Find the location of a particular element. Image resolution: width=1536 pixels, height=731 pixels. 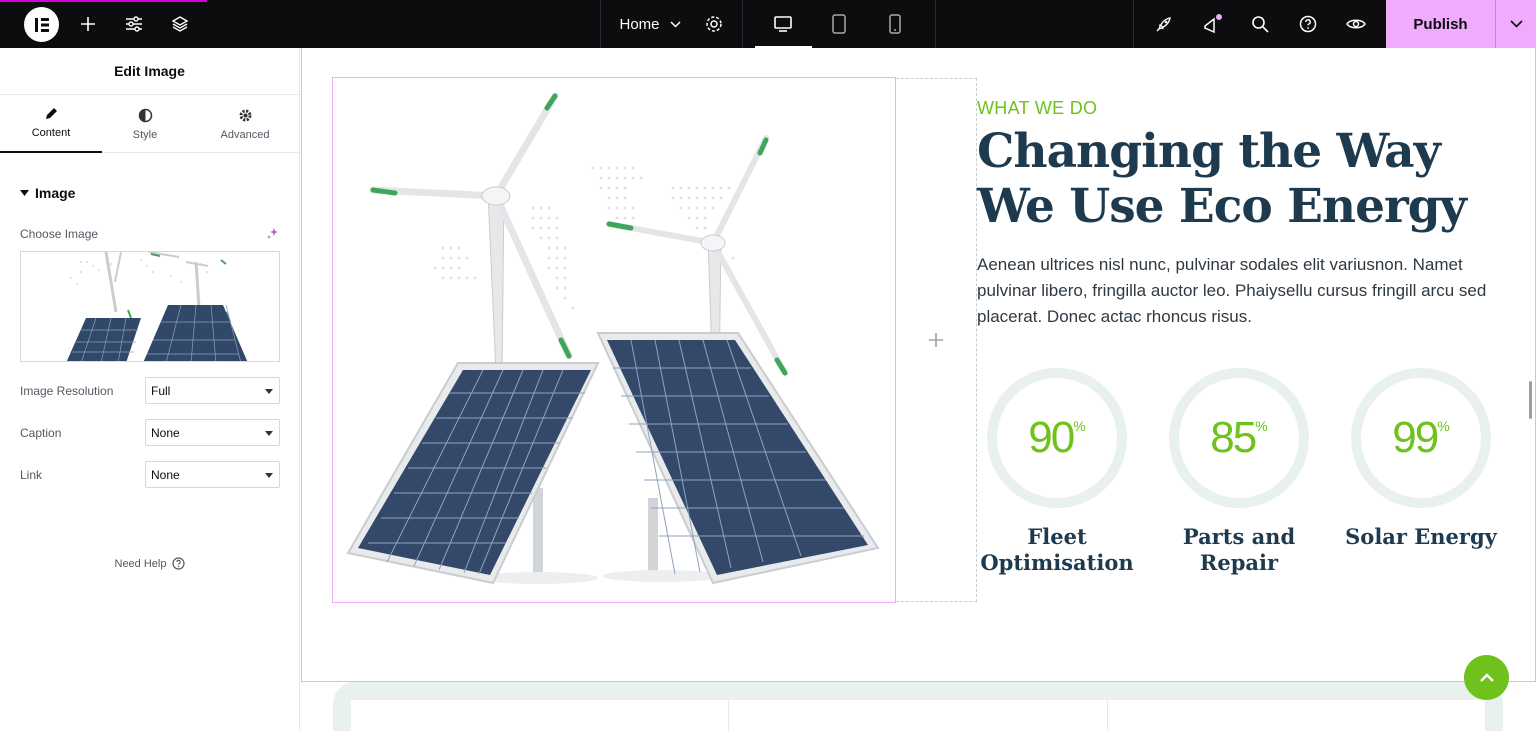

pencil-icon is located at coordinates (51, 113).